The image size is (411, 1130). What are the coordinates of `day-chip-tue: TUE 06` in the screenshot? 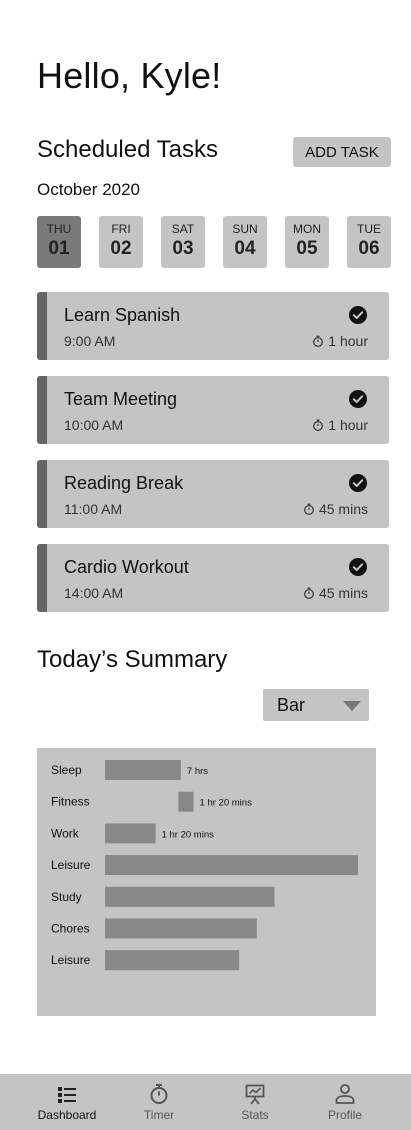 It's located at (369, 242).